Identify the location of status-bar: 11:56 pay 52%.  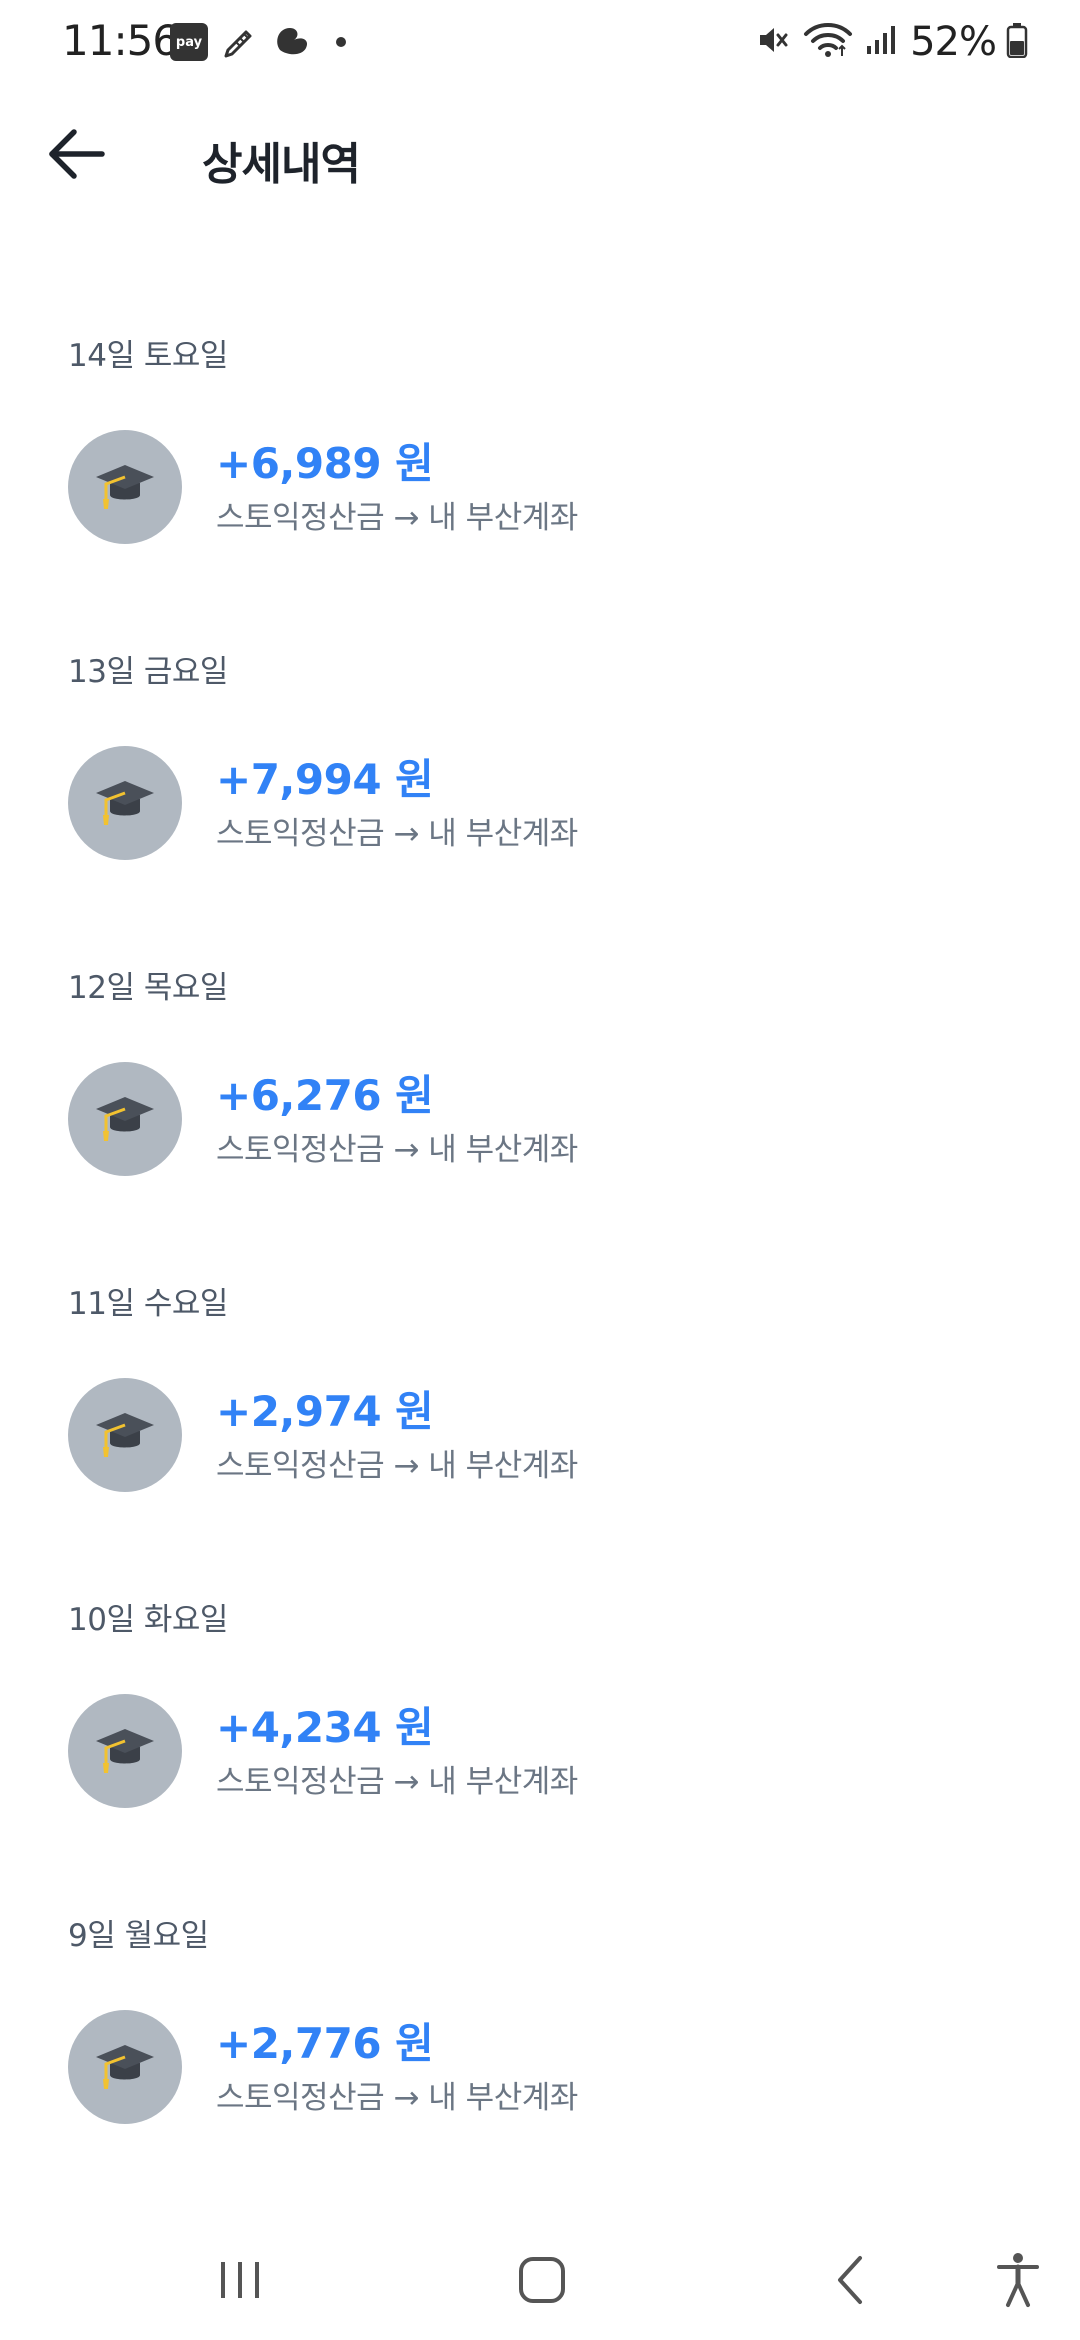
(540, 42).